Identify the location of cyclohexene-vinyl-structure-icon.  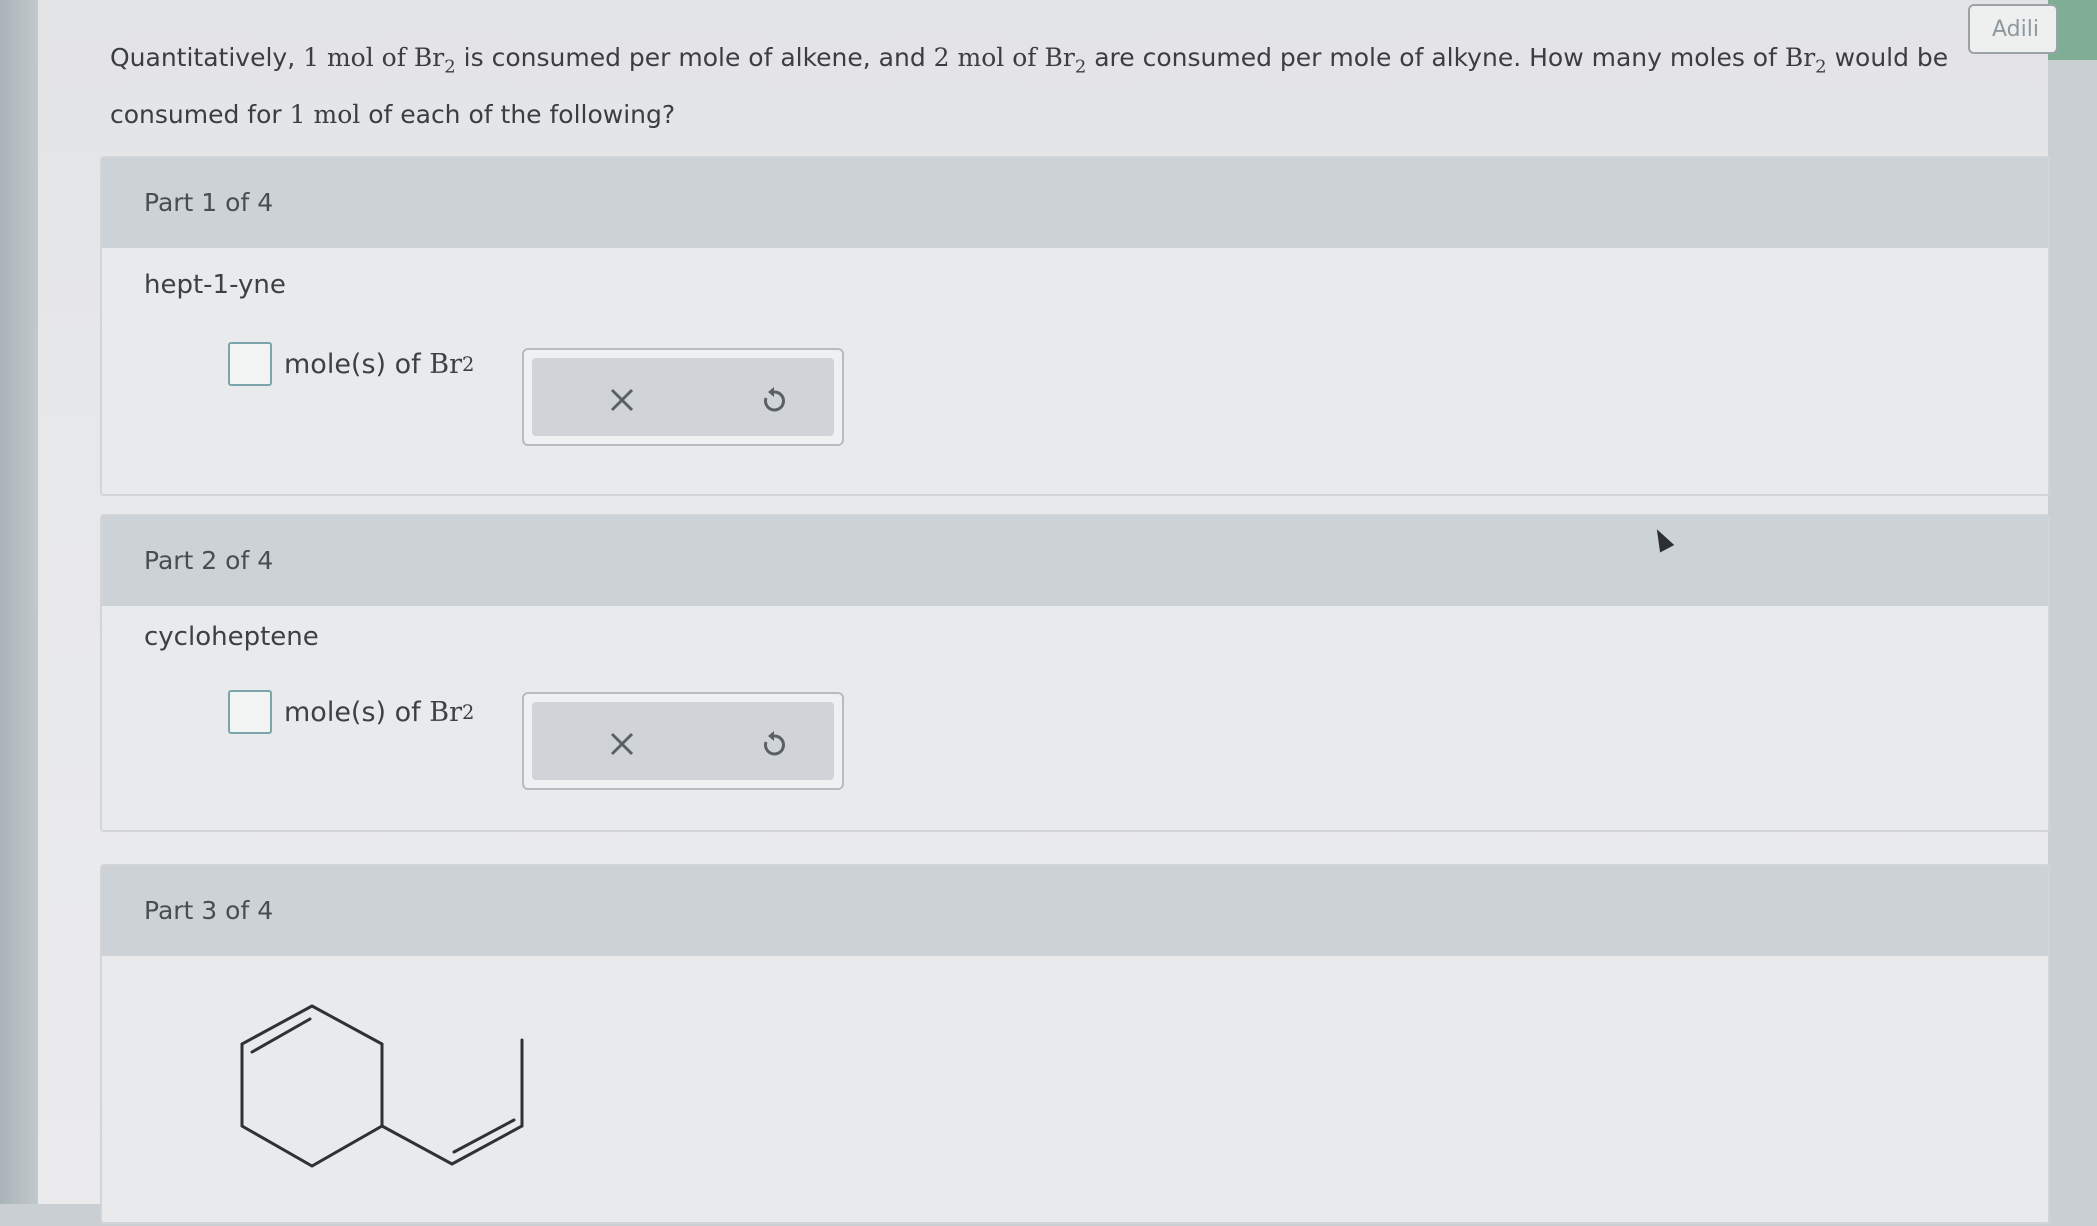
(382, 1086).